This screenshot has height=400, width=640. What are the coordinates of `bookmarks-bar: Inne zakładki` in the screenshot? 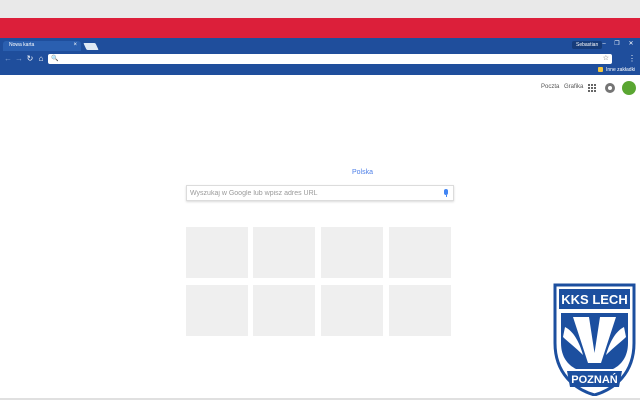 It's located at (320, 70).